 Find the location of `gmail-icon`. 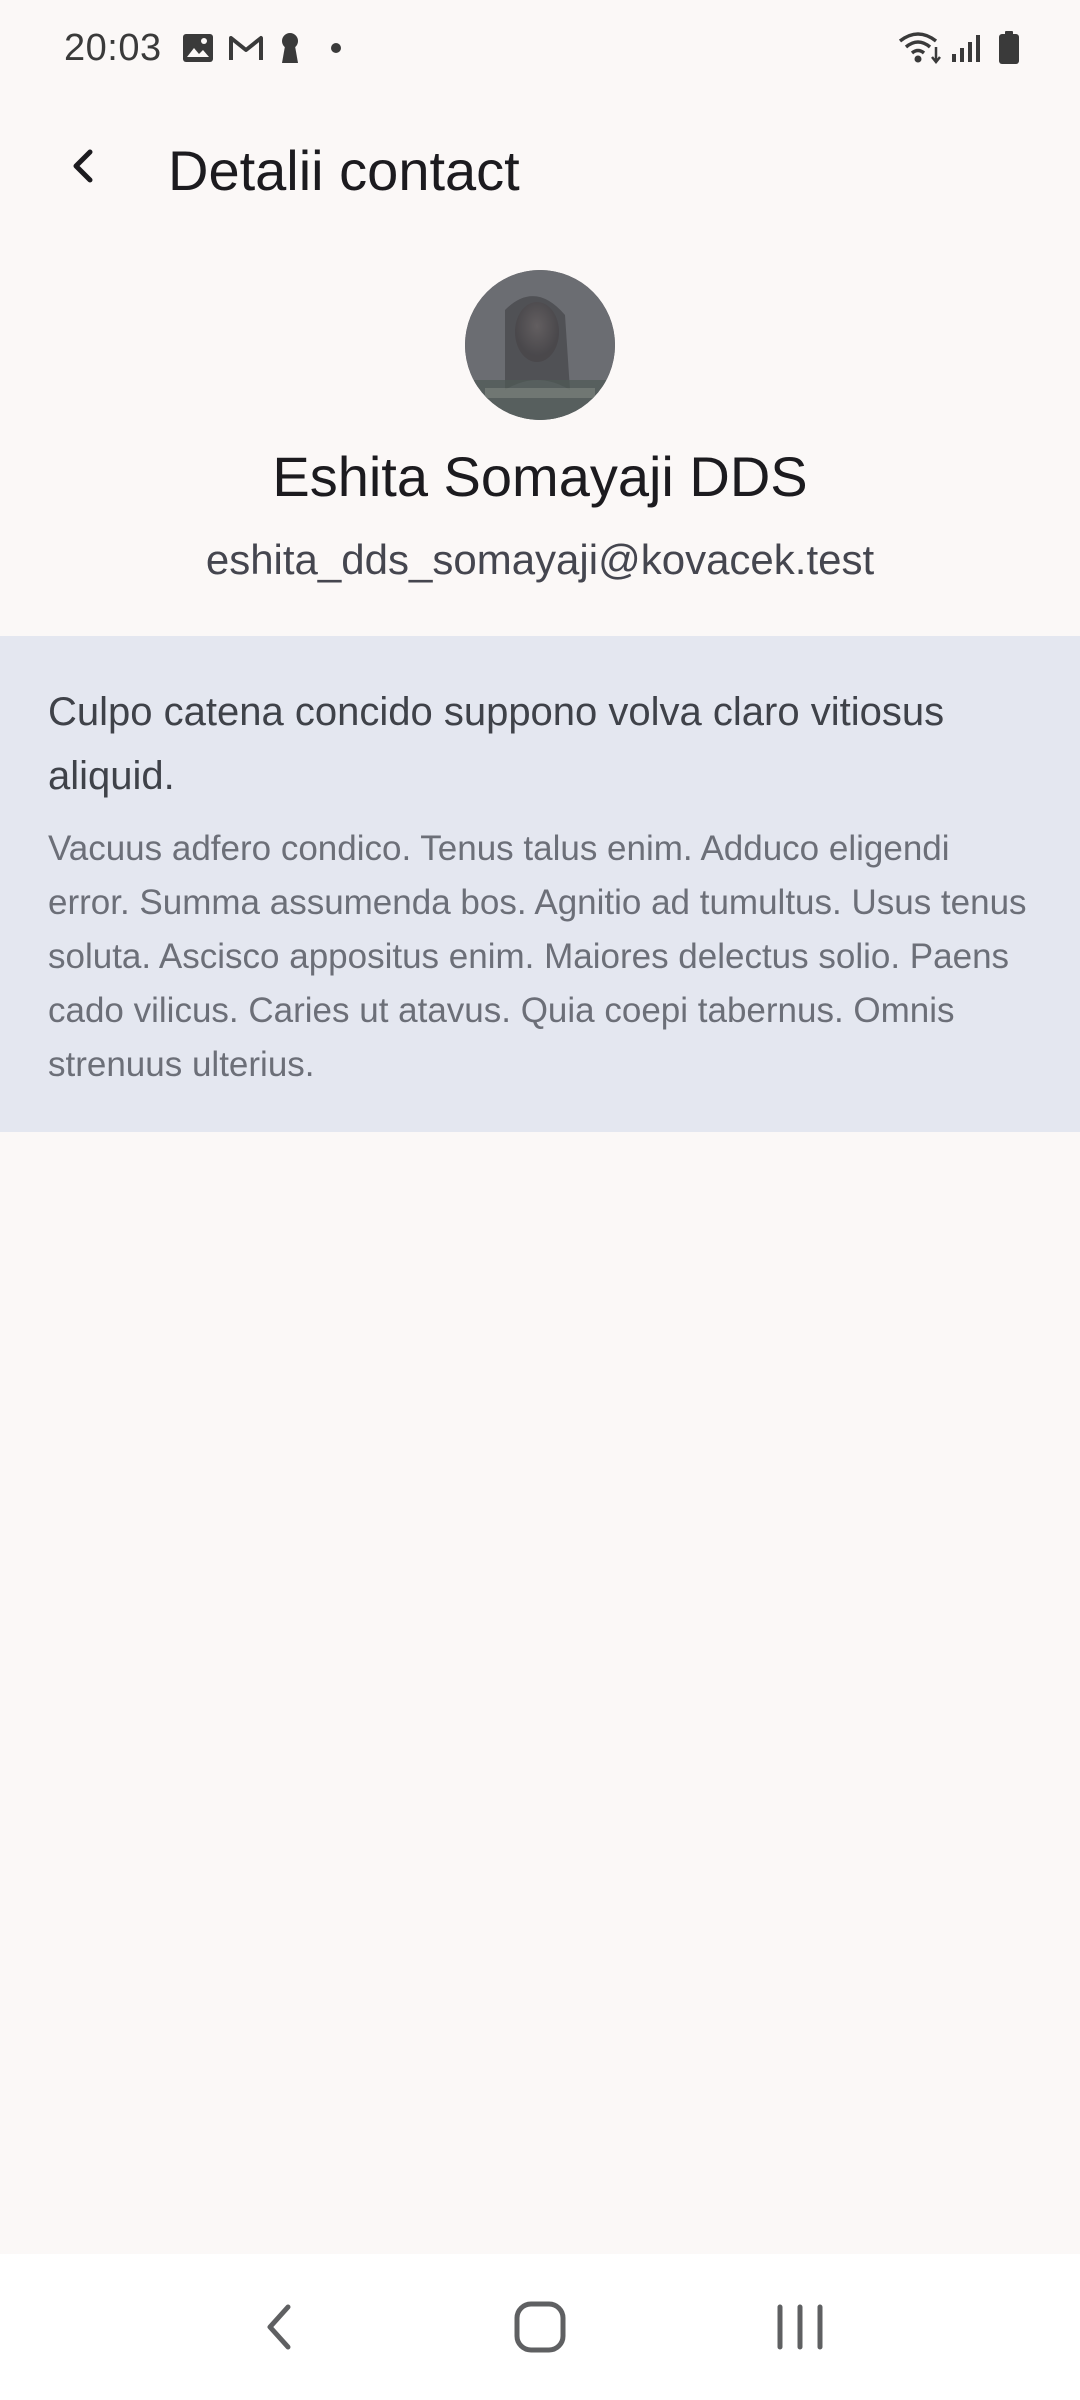

gmail-icon is located at coordinates (246, 48).